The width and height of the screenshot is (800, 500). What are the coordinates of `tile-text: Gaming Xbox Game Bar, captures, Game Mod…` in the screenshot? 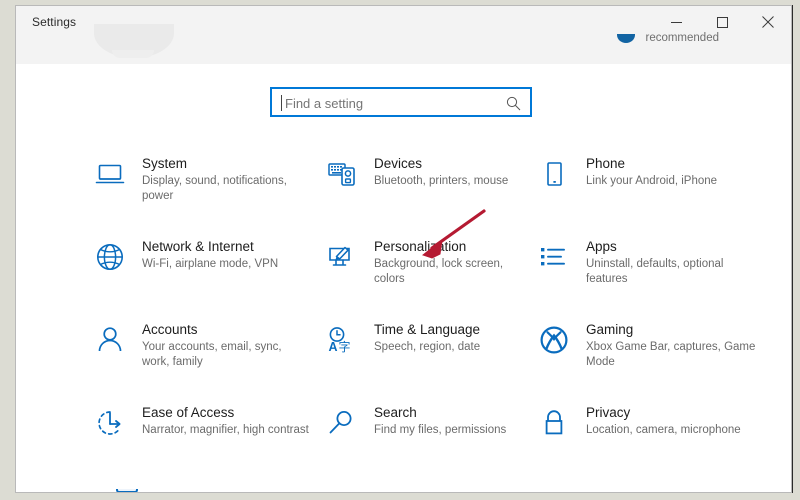 It's located at (671, 344).